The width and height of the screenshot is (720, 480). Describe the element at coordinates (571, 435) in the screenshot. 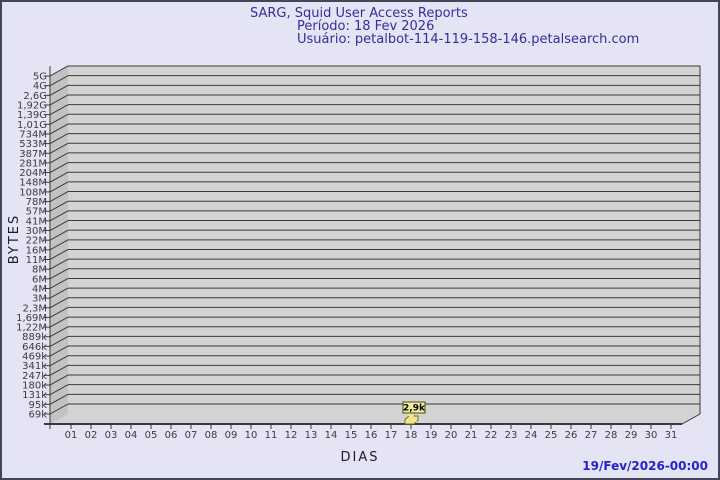

I see `x-tick-label: 26` at that location.